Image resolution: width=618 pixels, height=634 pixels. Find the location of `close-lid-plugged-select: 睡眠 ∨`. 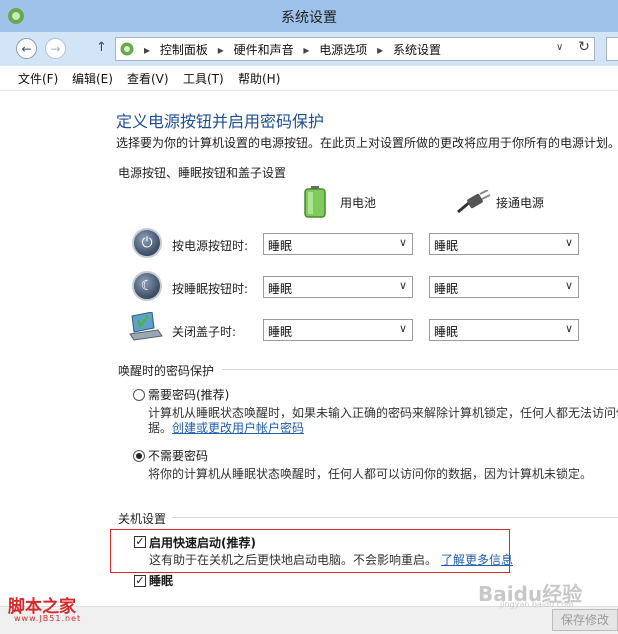

close-lid-plugged-select: 睡眠 ∨ is located at coordinates (504, 330).